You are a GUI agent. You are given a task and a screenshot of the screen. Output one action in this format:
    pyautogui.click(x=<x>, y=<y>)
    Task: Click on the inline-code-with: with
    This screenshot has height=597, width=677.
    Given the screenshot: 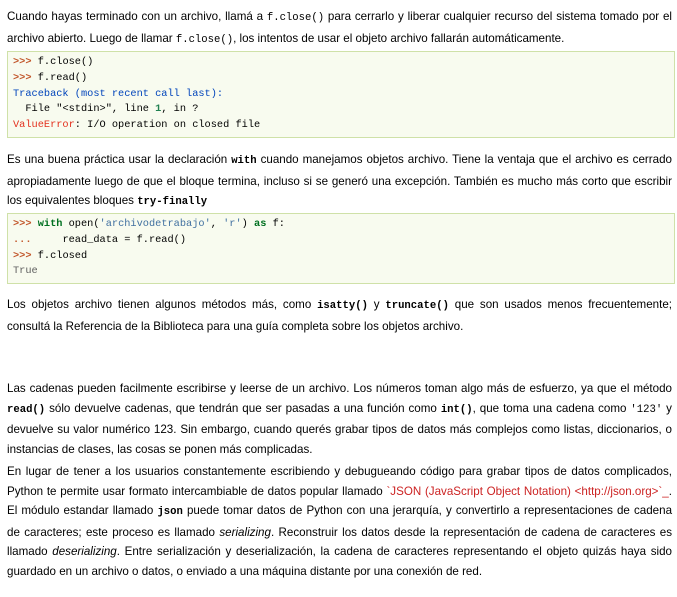 What is the action you would take?
    pyautogui.click(x=244, y=161)
    